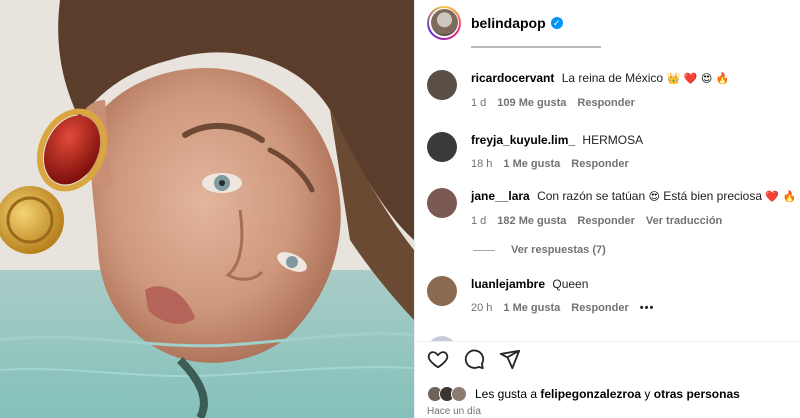  Describe the element at coordinates (508, 284) in the screenshot. I see `comment-username: luanlejambre` at that location.